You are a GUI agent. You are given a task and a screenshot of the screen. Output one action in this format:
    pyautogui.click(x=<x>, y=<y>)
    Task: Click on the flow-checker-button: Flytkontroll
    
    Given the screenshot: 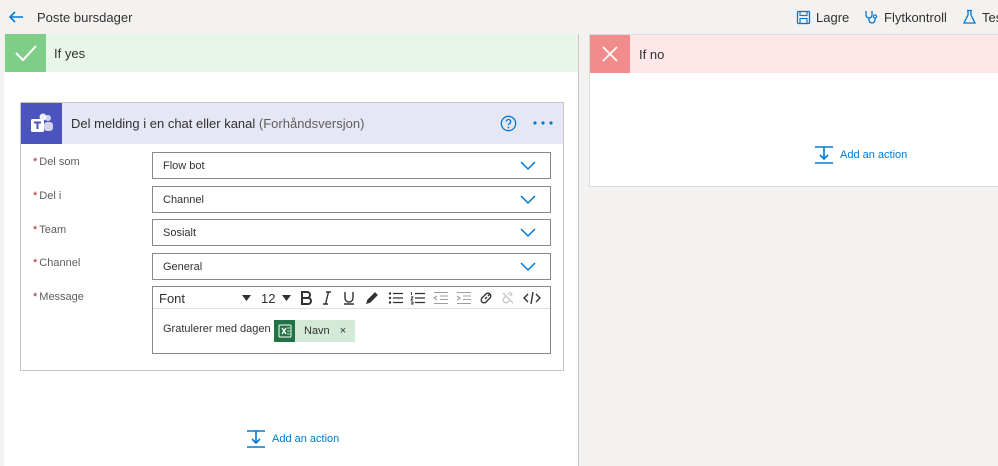 What is the action you would take?
    pyautogui.click(x=905, y=17)
    